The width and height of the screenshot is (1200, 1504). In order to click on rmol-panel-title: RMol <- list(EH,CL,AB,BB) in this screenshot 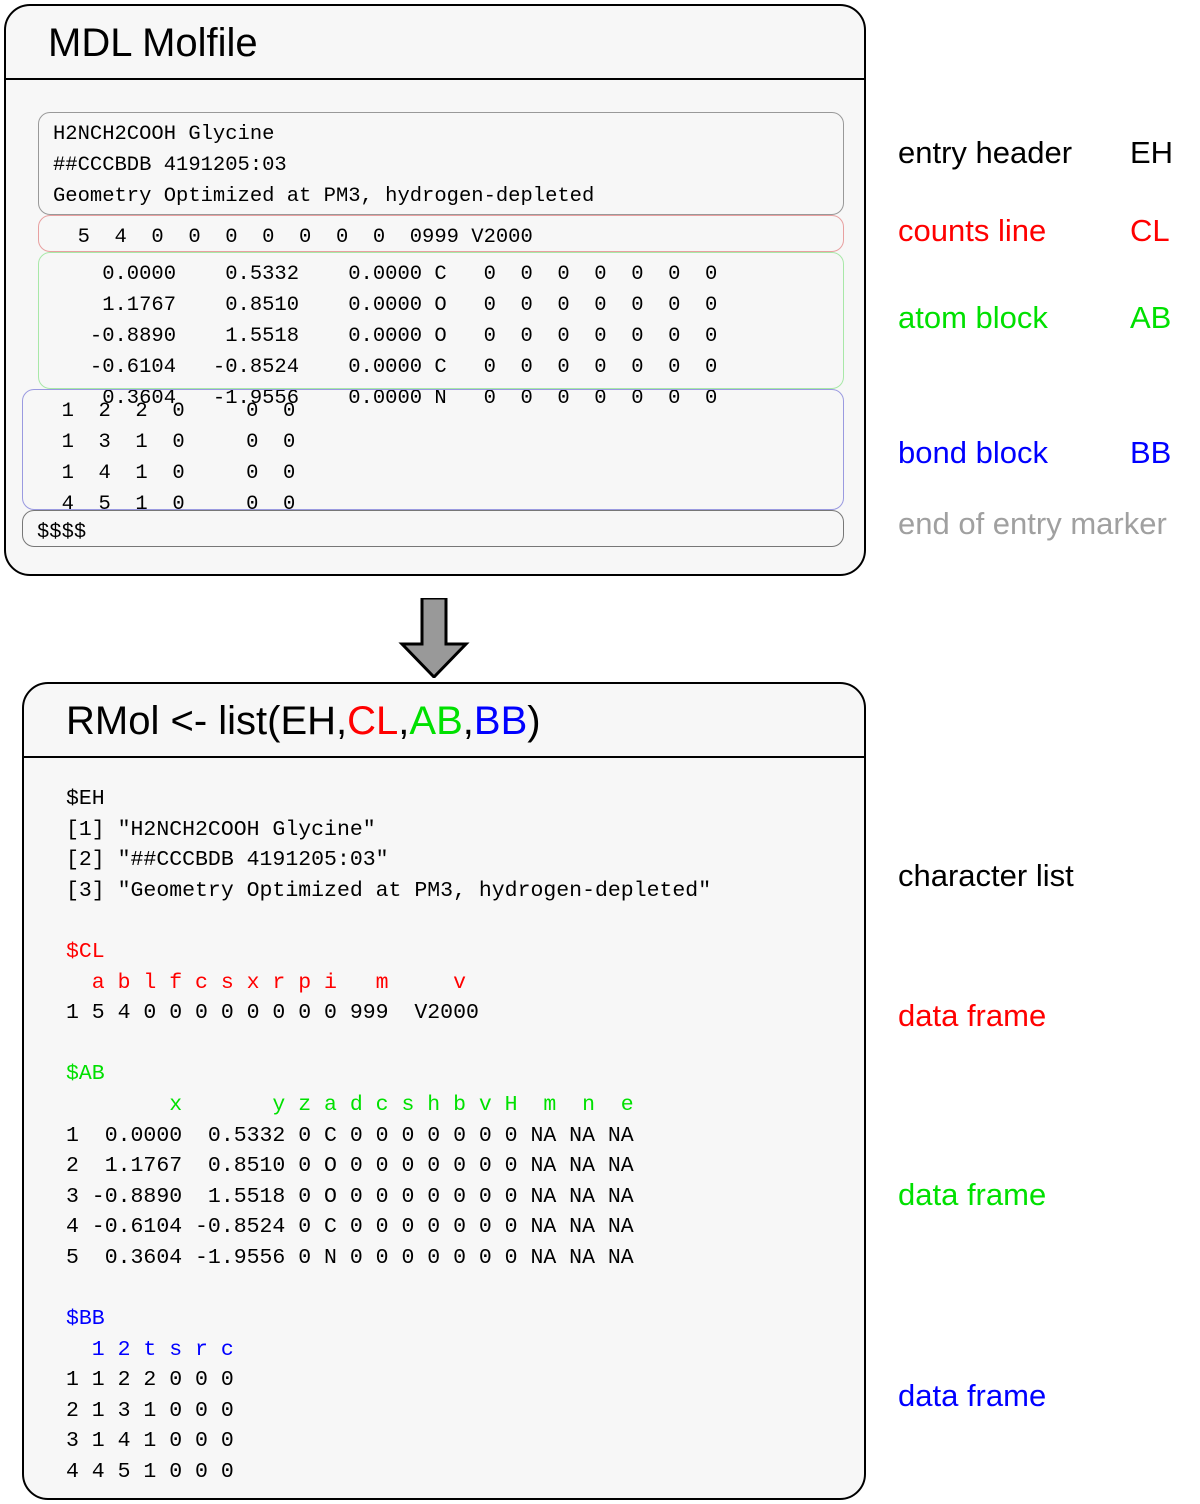, I will do `click(444, 721)`.